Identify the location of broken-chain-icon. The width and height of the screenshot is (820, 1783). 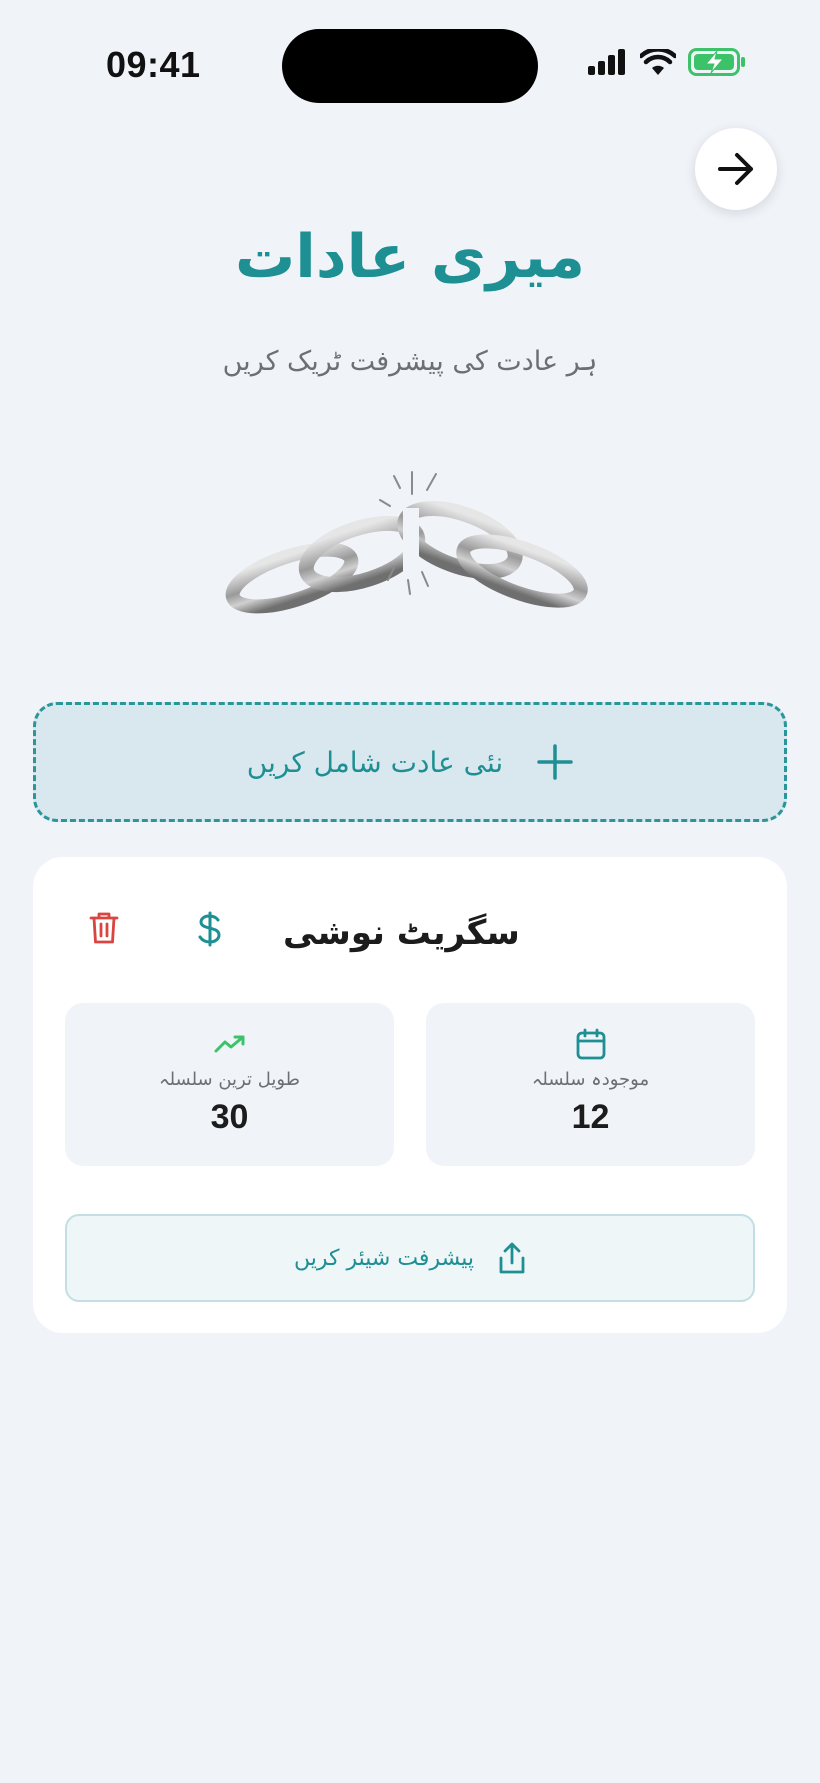
(406, 542).